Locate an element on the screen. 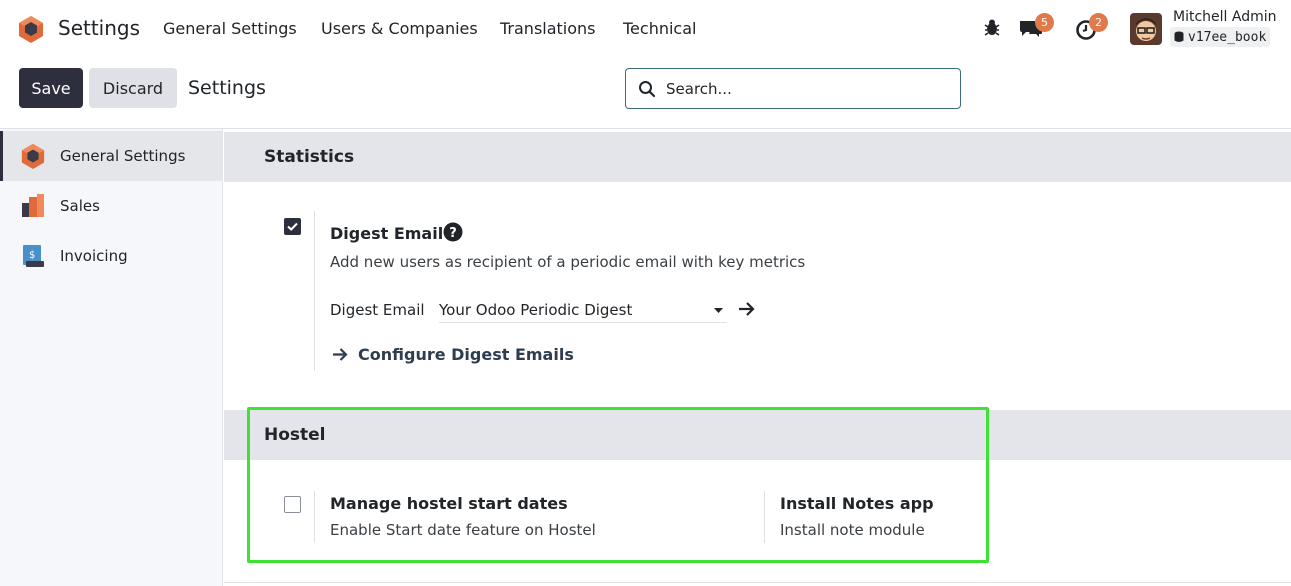 The height and width of the screenshot is (586, 1291). sidebar-item-general-settings: General Settings is located at coordinates (111, 156).